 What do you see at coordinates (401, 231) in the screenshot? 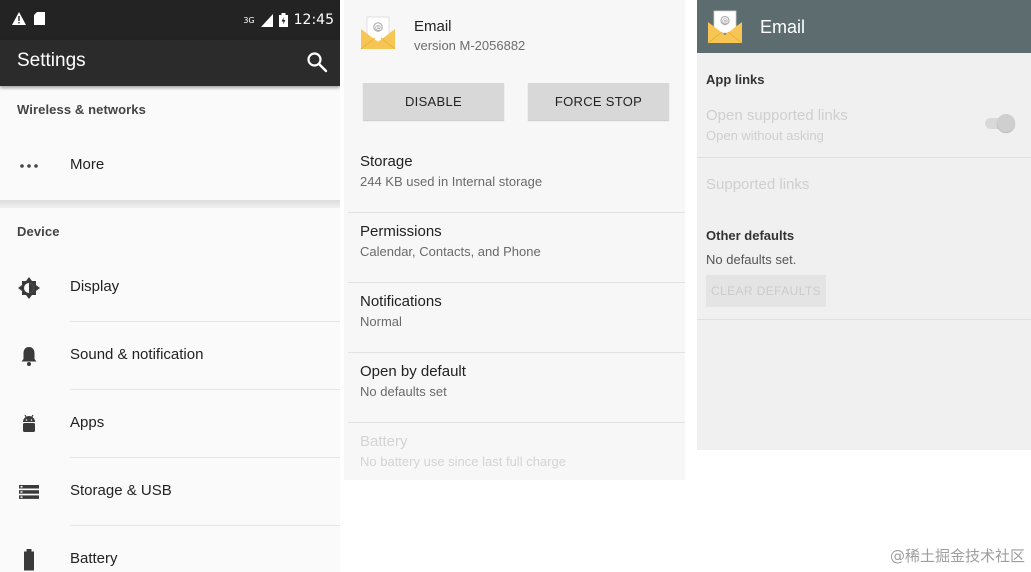
I see `item-title: Permissions` at bounding box center [401, 231].